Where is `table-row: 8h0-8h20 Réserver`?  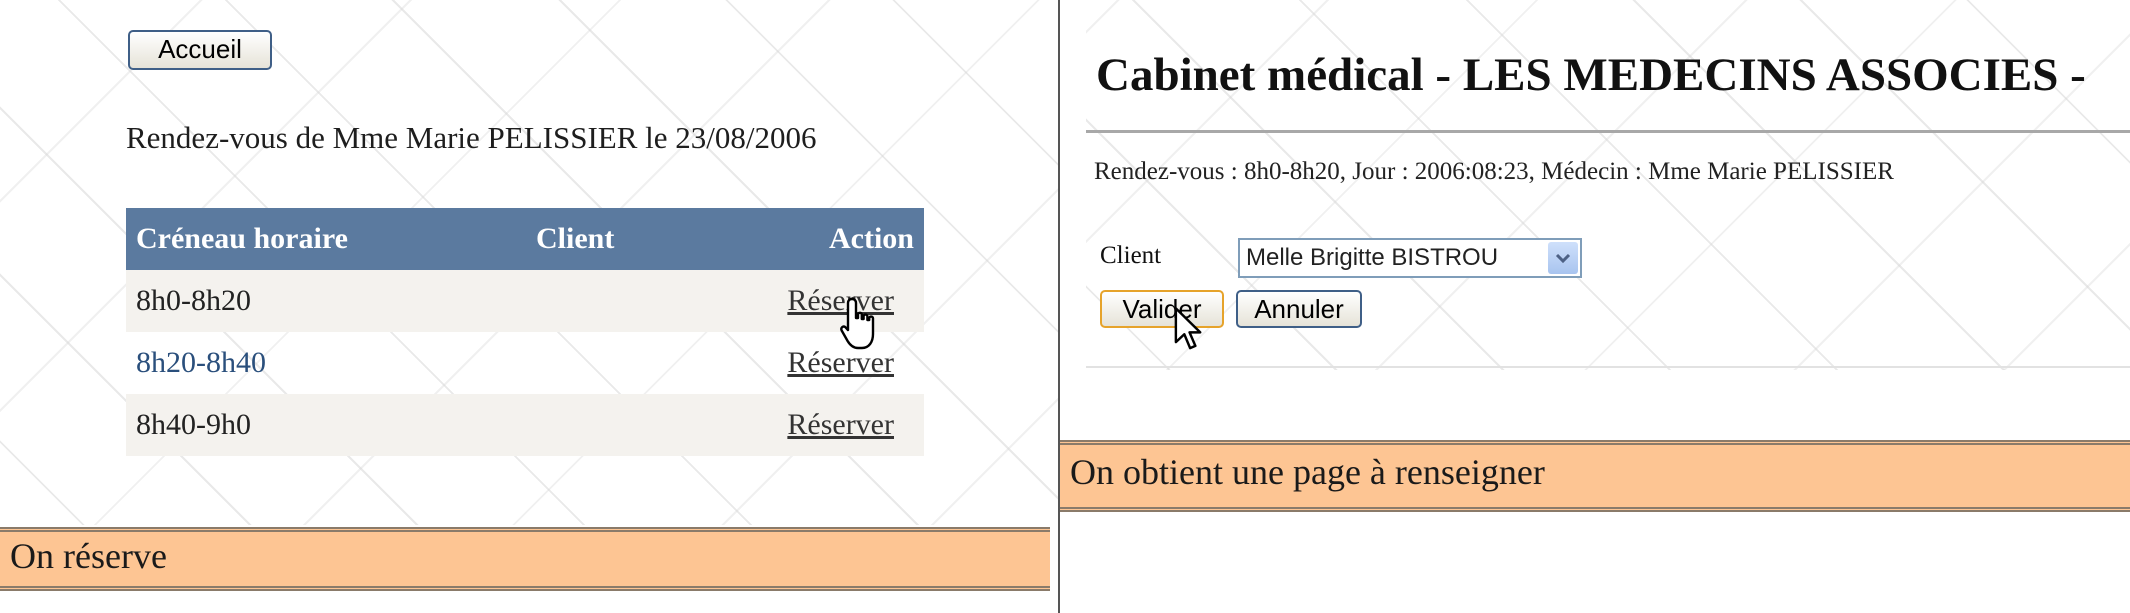
table-row: 8h0-8h20 Réserver is located at coordinates (525, 301).